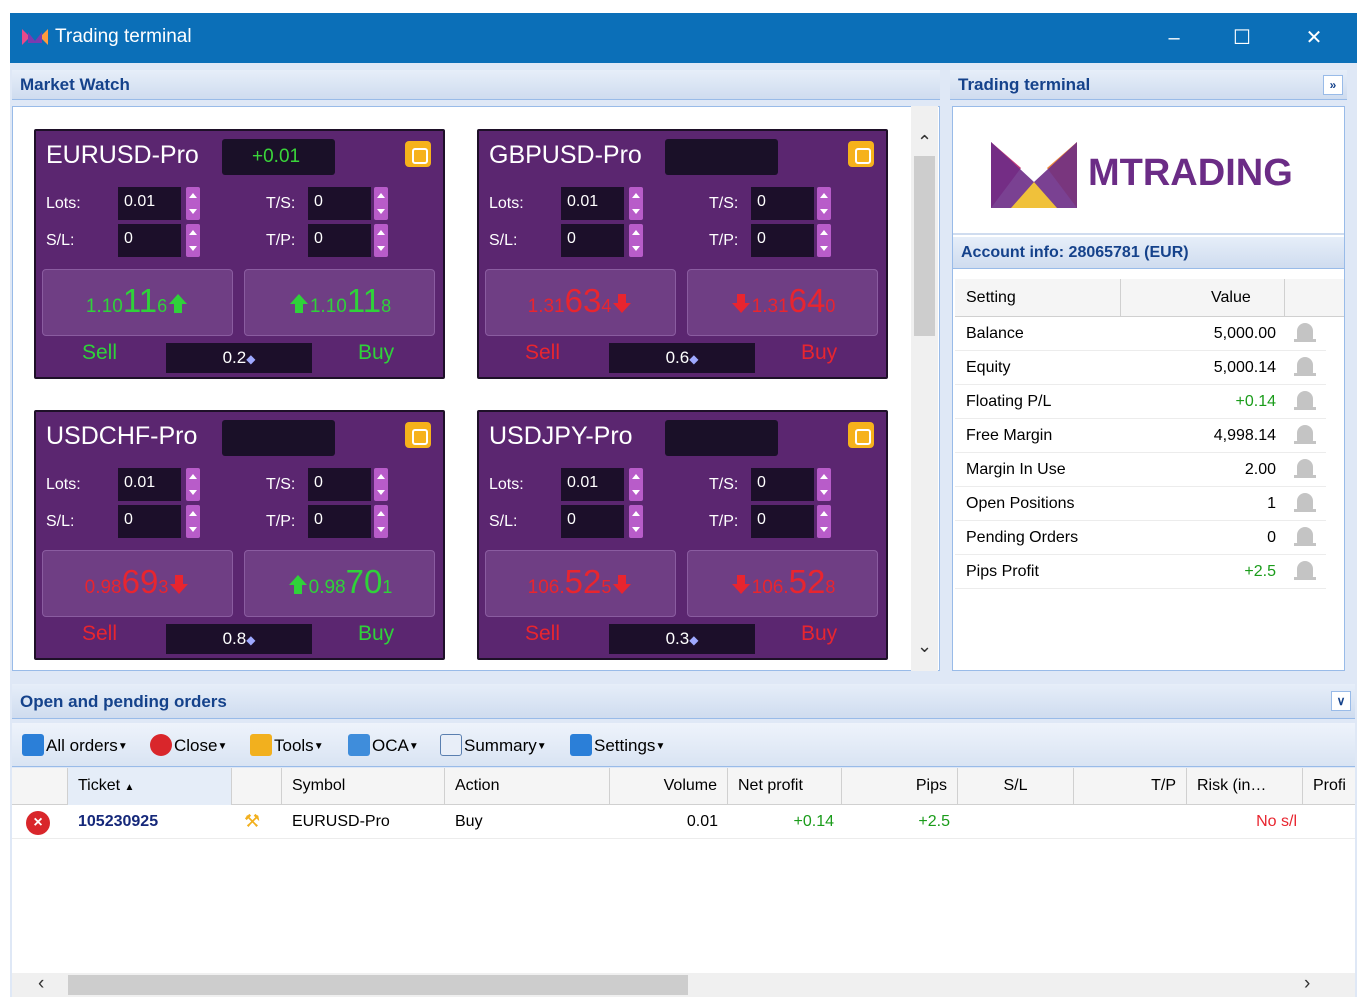 The height and width of the screenshot is (997, 1357). What do you see at coordinates (75, 745) in the screenshot?
I see `all-orders-button: All orders▼` at bounding box center [75, 745].